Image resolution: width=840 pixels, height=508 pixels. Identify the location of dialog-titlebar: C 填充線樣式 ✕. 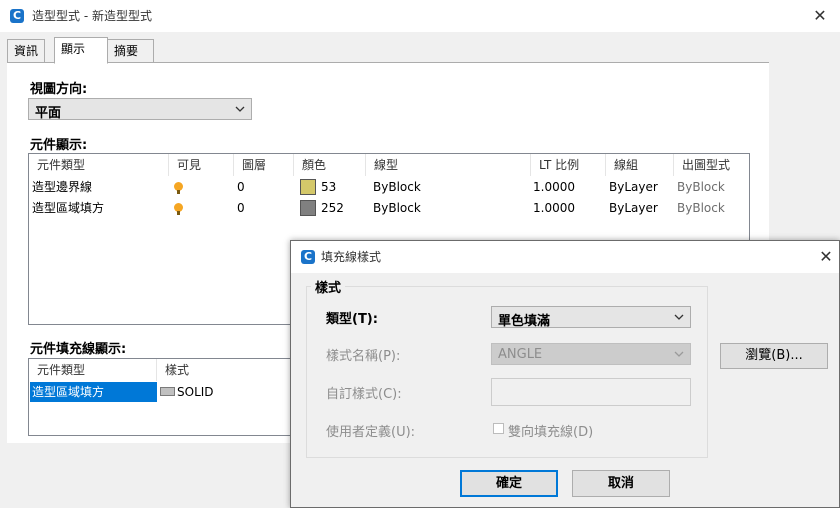
(565, 257).